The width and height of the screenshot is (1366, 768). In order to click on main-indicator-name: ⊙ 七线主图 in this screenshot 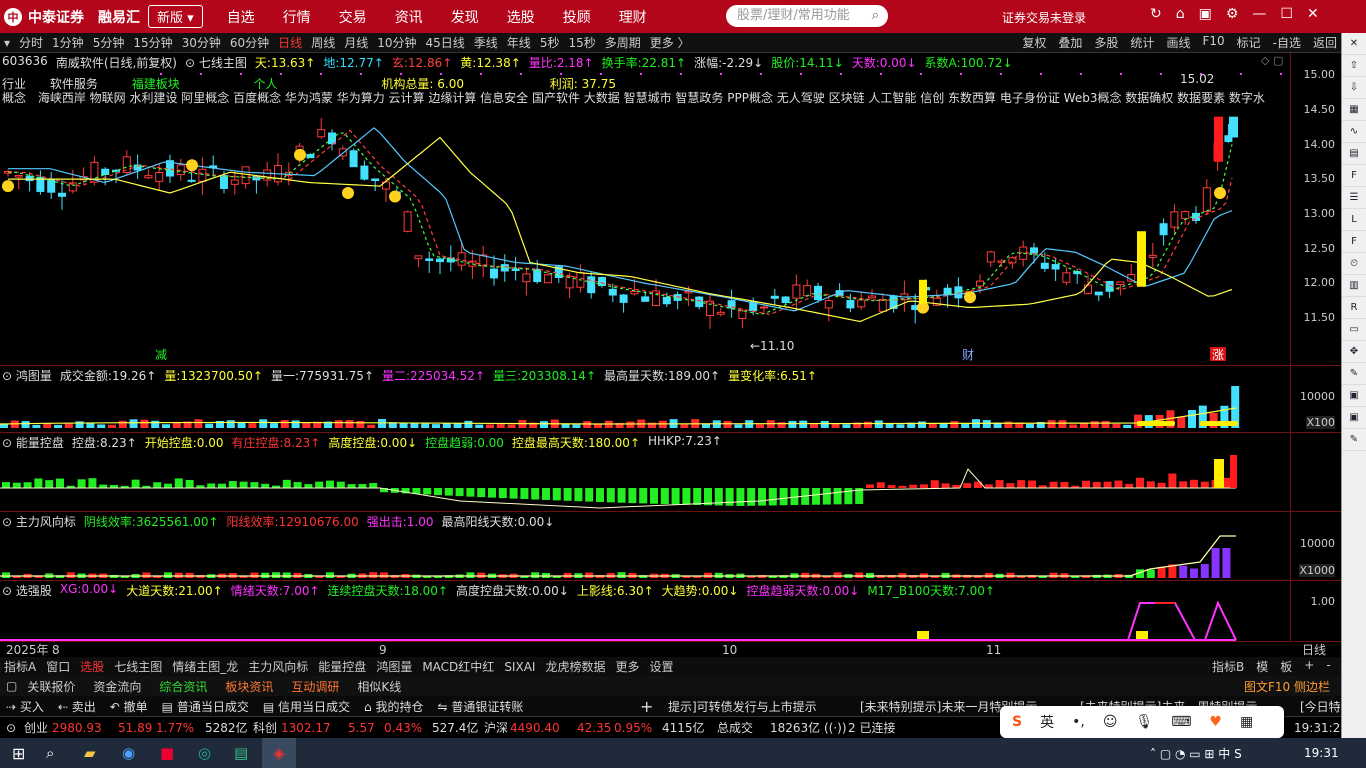, I will do `click(216, 62)`.